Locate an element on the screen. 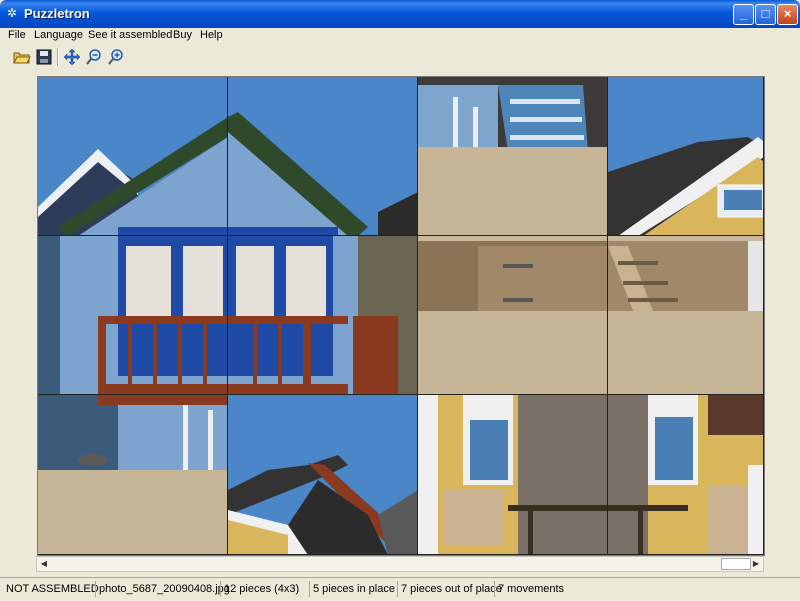 The height and width of the screenshot is (601, 800). toolbar-separator is located at coordinates (58, 57).